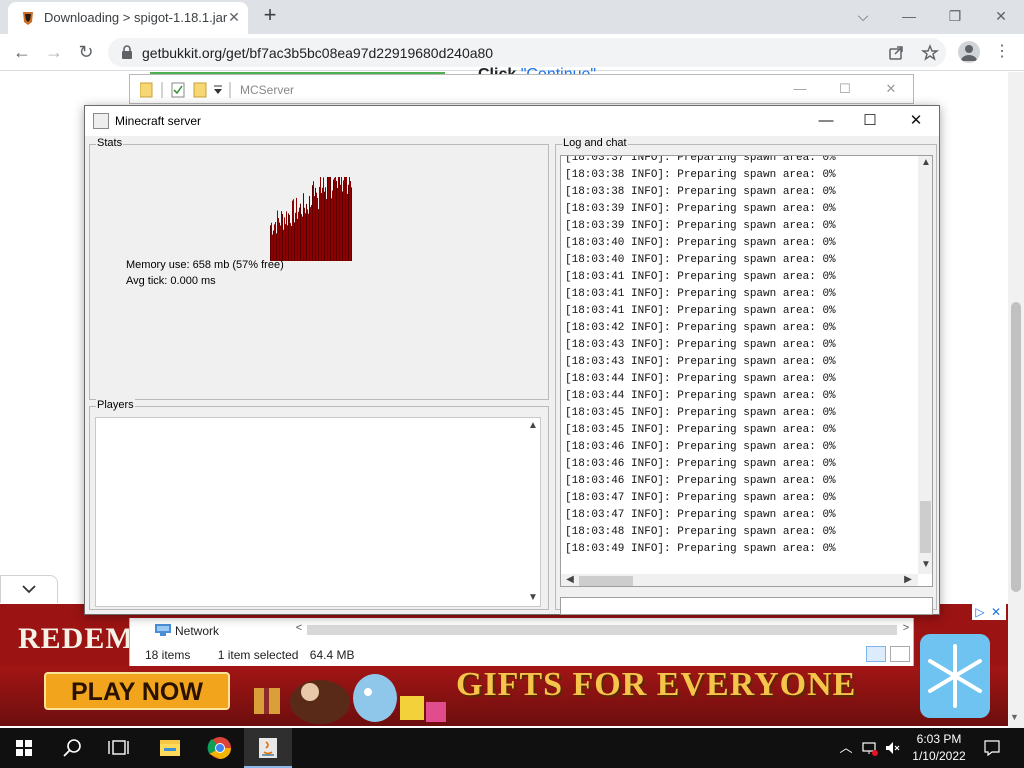  I want to click on large-icons-view-icon, so click(900, 654).